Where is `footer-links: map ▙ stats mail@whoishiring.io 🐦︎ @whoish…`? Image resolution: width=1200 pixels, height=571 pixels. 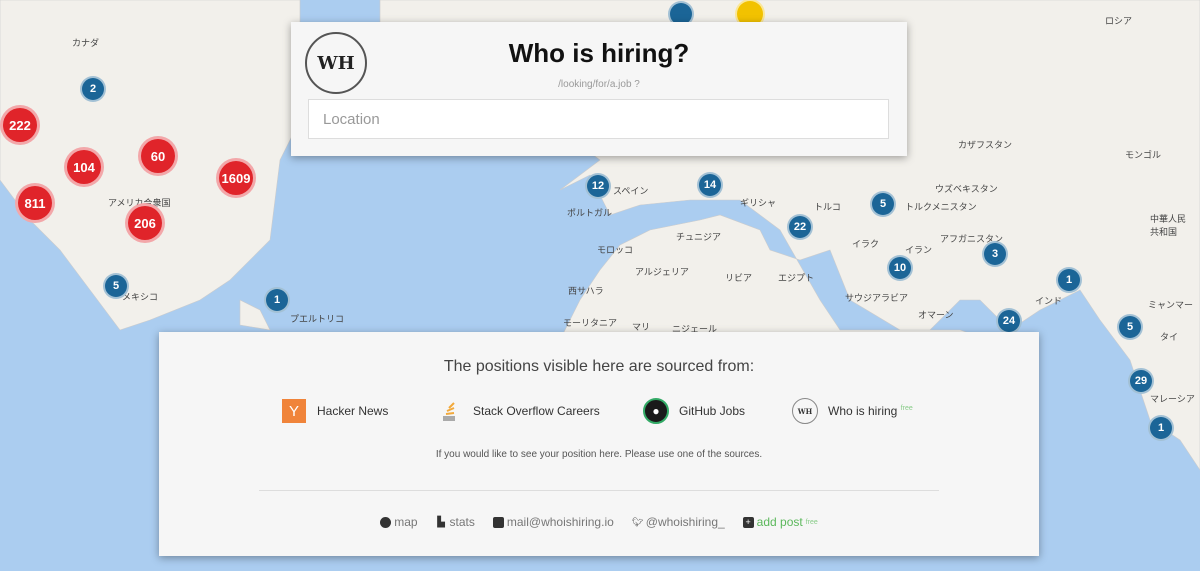 footer-links: map ▙ stats mail@whoishiring.io 🐦︎ @whoish… is located at coordinates (599, 522).